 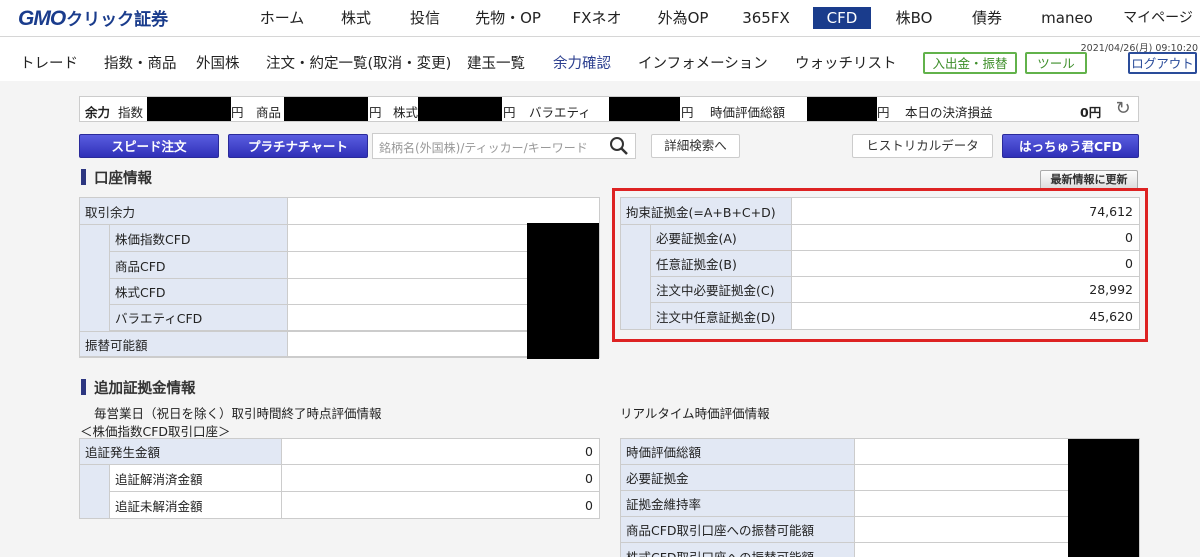 I want to click on table-row: 株式CFD, so click(x=354, y=292).